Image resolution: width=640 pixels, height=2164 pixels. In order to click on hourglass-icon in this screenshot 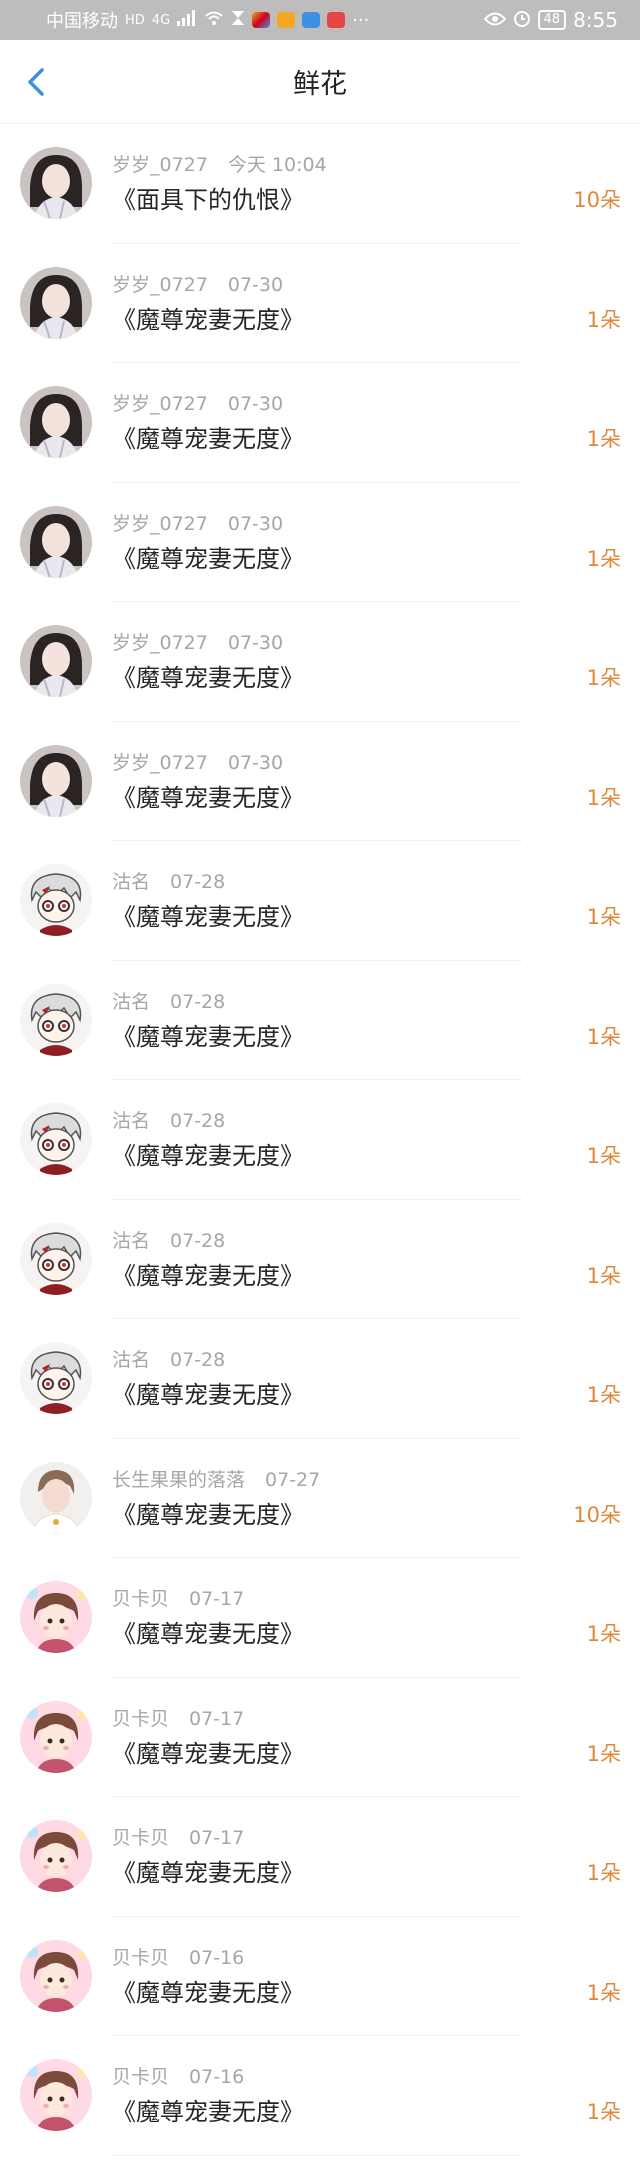, I will do `click(238, 20)`.